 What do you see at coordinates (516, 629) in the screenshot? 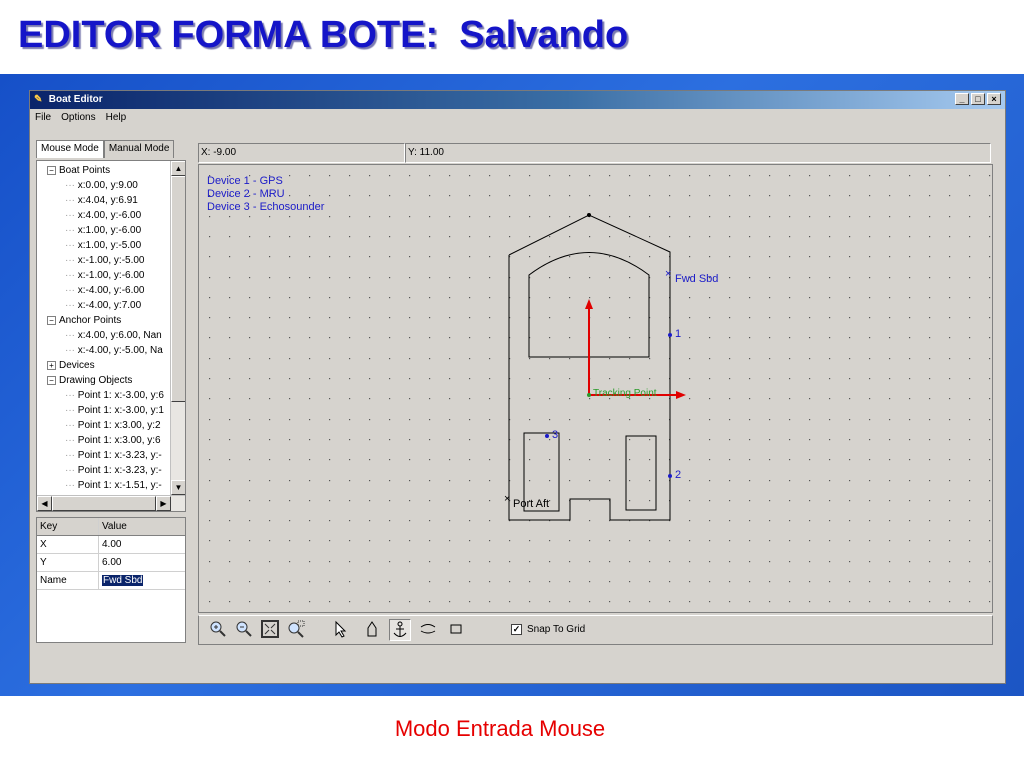
I see `snap-to-grid-checkbox: ✓` at bounding box center [516, 629].